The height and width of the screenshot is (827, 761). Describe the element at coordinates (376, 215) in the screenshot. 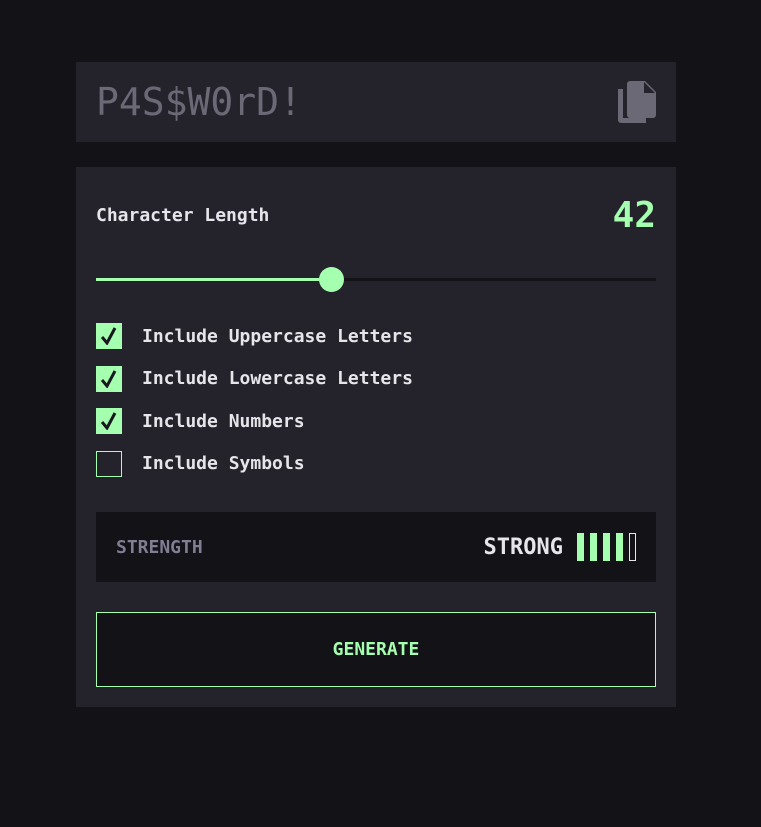

I see `length-row: Character Length 42` at that location.